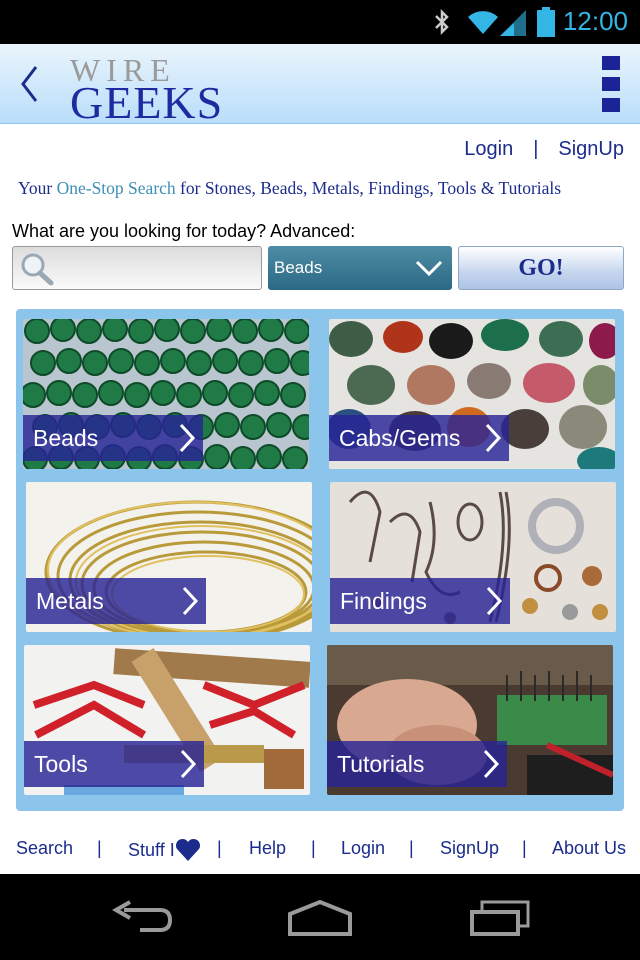 Image resolution: width=640 pixels, height=960 pixels. I want to click on findings-label-text: Findings, so click(383, 601).